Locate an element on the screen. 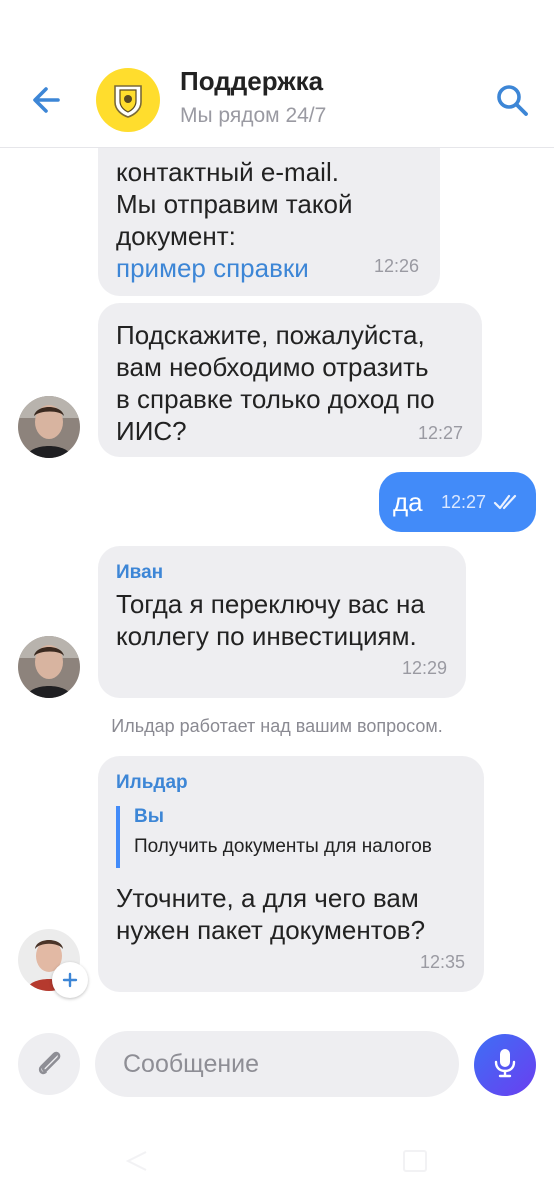 Image resolution: width=554 pixels, height=1200 pixels. message-line: коллегу по инвестициям. is located at coordinates (266, 636).